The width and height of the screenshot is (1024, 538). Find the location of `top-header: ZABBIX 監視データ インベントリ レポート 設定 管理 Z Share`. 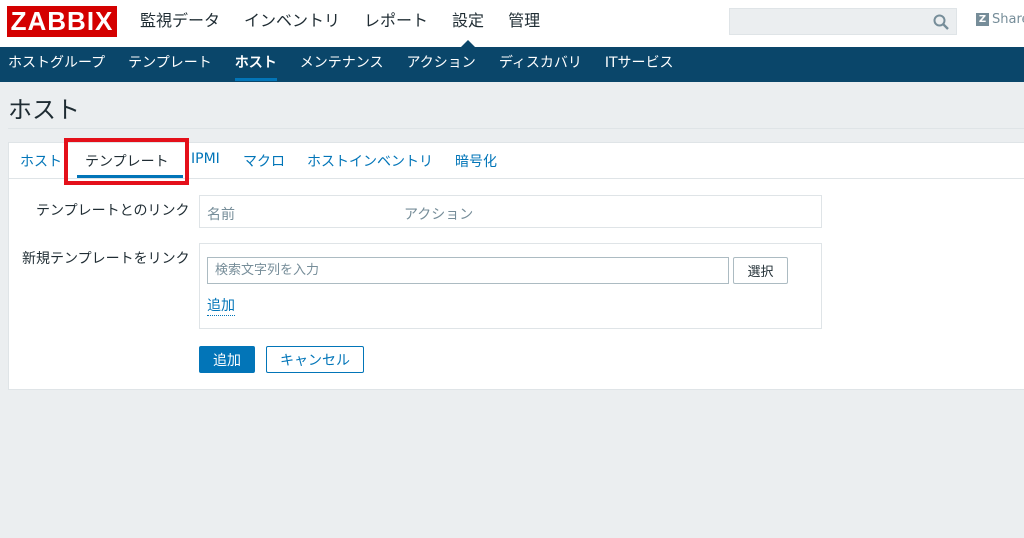

top-header: ZABBIX 監視データ インベントリ レポート 設定 管理 Z Share is located at coordinates (512, 24).